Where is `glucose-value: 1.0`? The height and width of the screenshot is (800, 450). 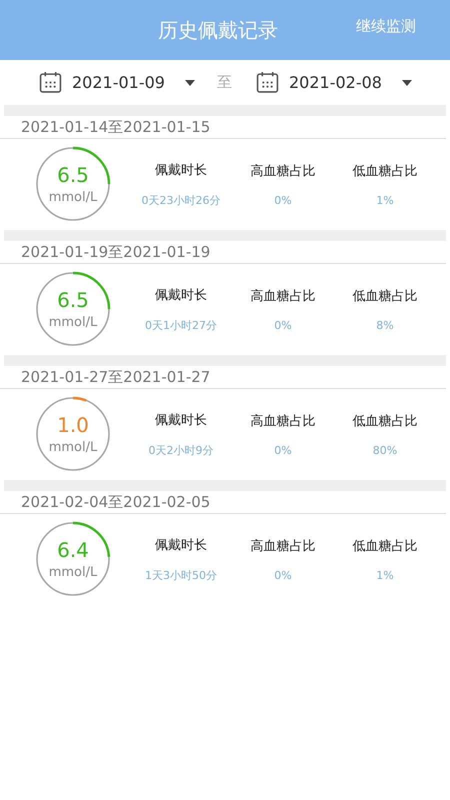
glucose-value: 1.0 is located at coordinates (73, 425).